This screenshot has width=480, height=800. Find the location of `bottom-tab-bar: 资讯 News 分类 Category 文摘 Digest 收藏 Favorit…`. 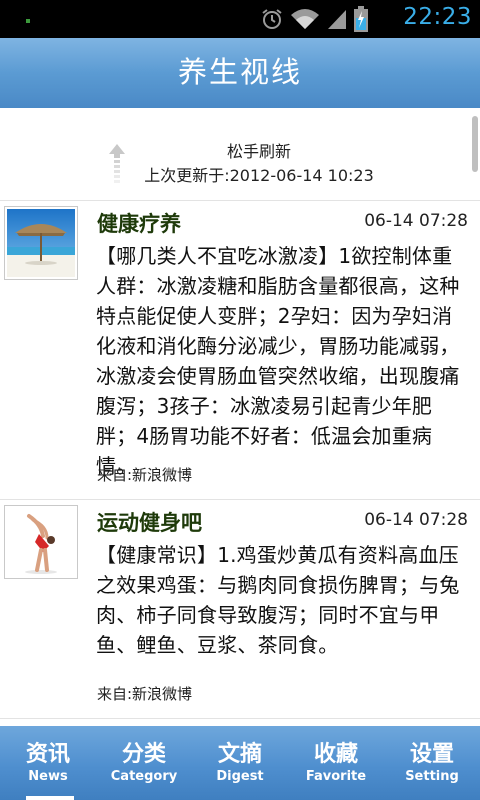

bottom-tab-bar: 资讯 News 分类 Category 文摘 Digest 收藏 Favorit… is located at coordinates (240, 763).